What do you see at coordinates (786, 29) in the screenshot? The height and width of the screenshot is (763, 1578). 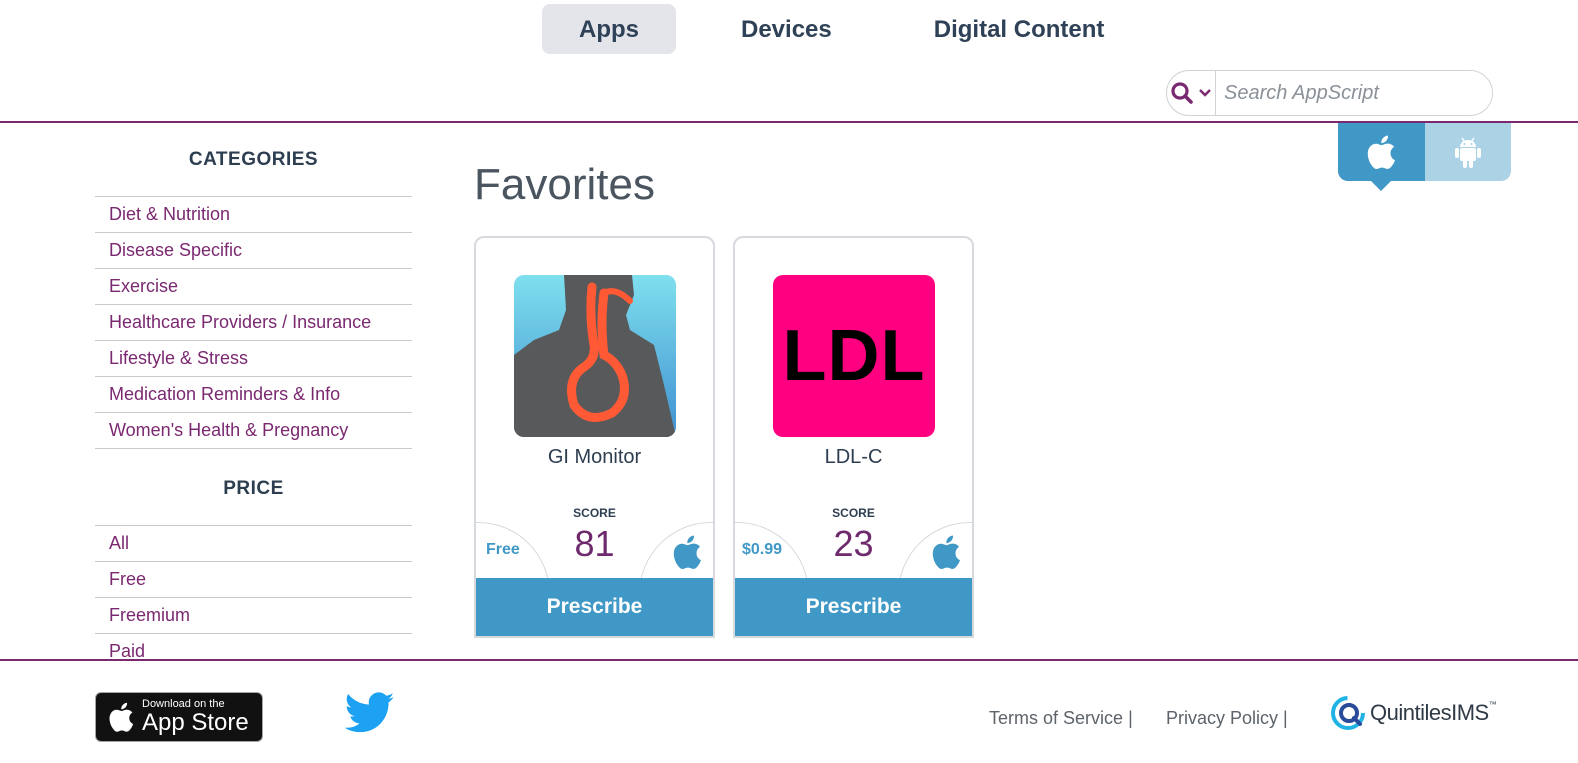 I see `tab-devices: Devices` at bounding box center [786, 29].